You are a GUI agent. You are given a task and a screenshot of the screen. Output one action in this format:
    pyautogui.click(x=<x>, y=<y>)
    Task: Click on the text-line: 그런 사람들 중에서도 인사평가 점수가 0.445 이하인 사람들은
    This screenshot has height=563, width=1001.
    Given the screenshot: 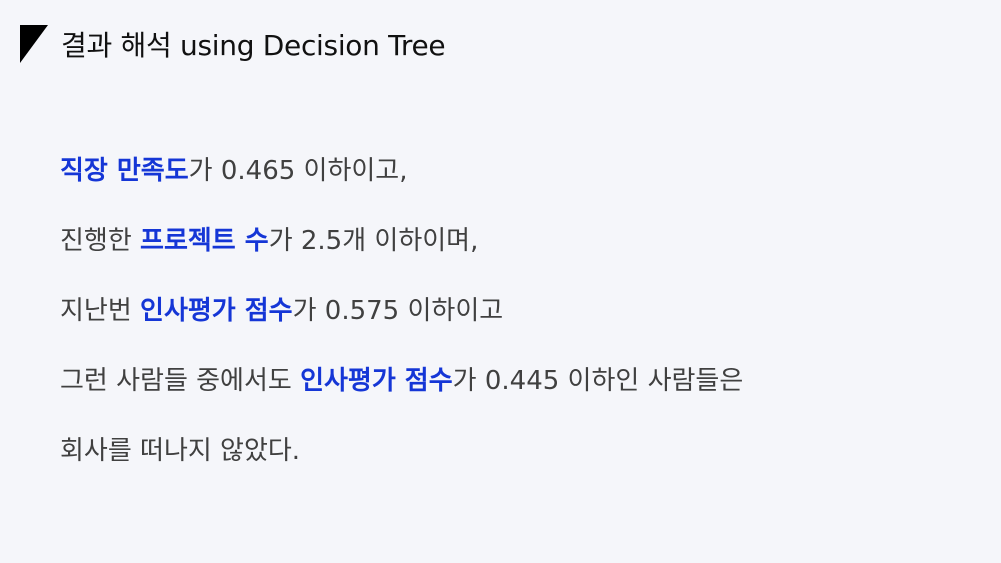 What is the action you would take?
    pyautogui.click(x=520, y=393)
    